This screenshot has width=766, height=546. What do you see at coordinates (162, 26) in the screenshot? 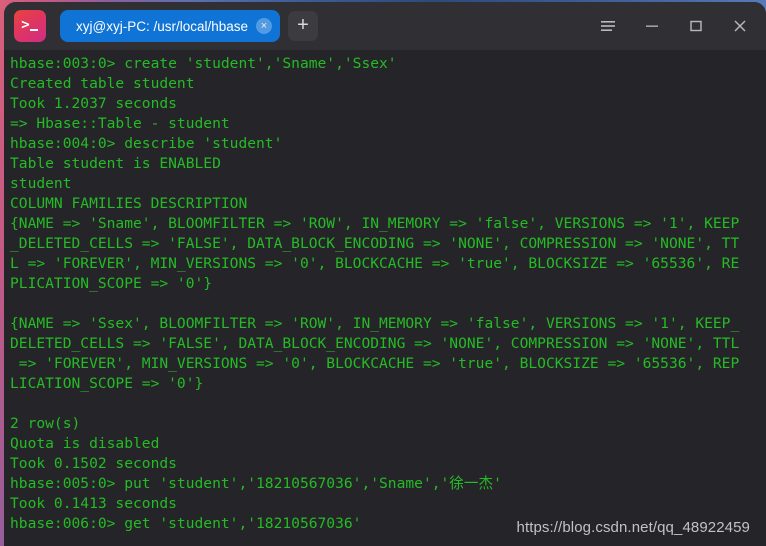
I see `tab-label: xyj@xyj-PC: /usr/local/hbase` at bounding box center [162, 26].